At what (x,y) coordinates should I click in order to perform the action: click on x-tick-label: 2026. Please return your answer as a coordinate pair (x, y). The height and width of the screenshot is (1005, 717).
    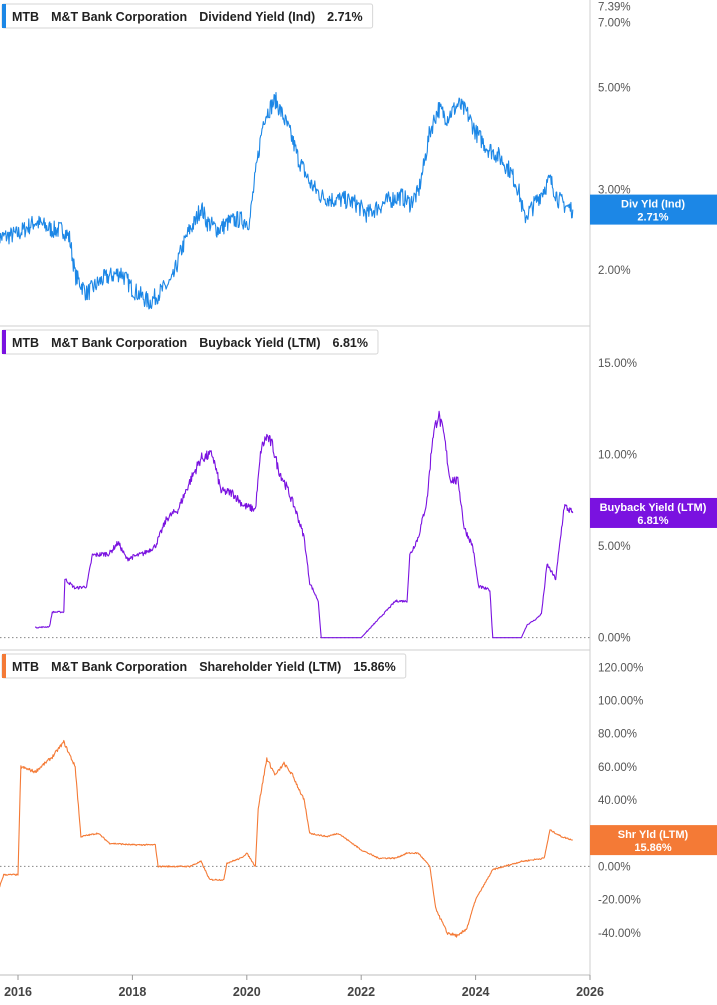
    Looking at the image, I should click on (590, 992).